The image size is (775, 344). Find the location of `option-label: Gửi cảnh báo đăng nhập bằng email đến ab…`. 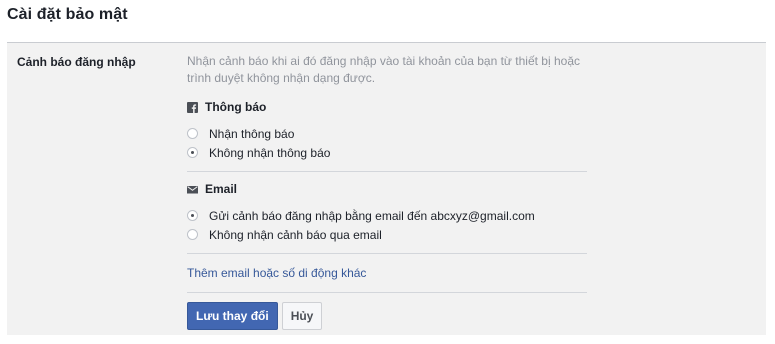

option-label: Gửi cảnh báo đăng nhập bằng email đến ab… is located at coordinates (372, 215).